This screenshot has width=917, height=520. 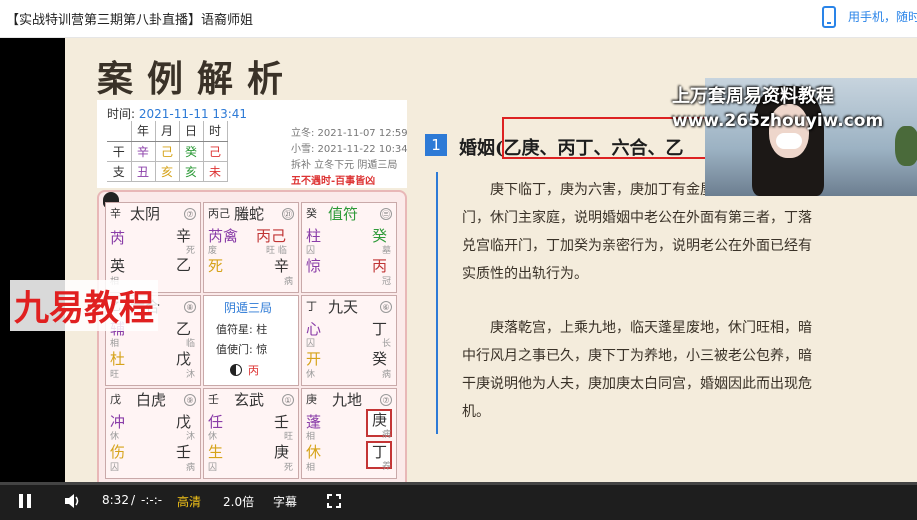 I want to click on cell-di-gan: 丙, so click(x=380, y=266).